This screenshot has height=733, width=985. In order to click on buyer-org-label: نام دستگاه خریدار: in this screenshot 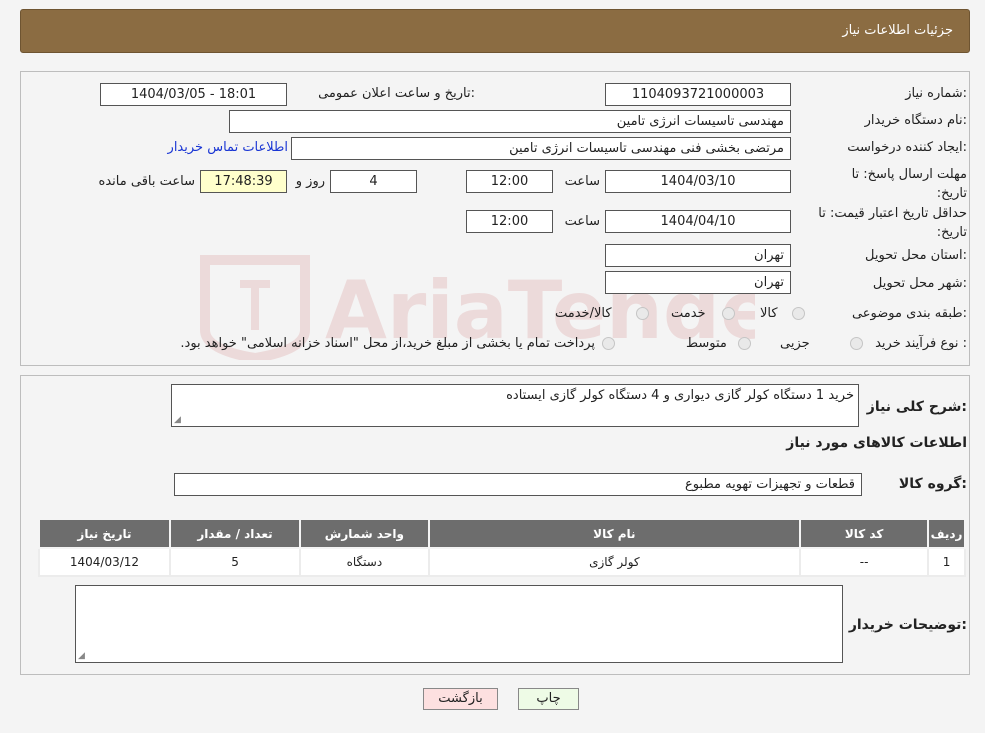, I will do `click(915, 120)`.